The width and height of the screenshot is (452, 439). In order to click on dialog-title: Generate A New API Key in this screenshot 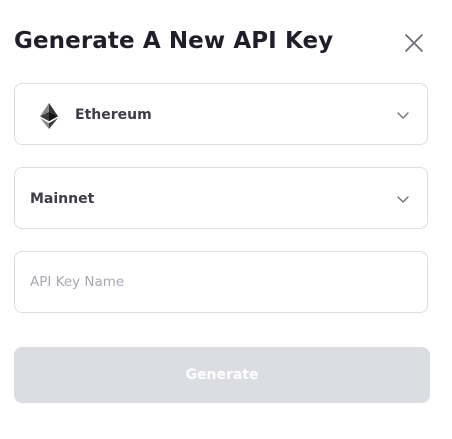, I will do `click(174, 41)`.